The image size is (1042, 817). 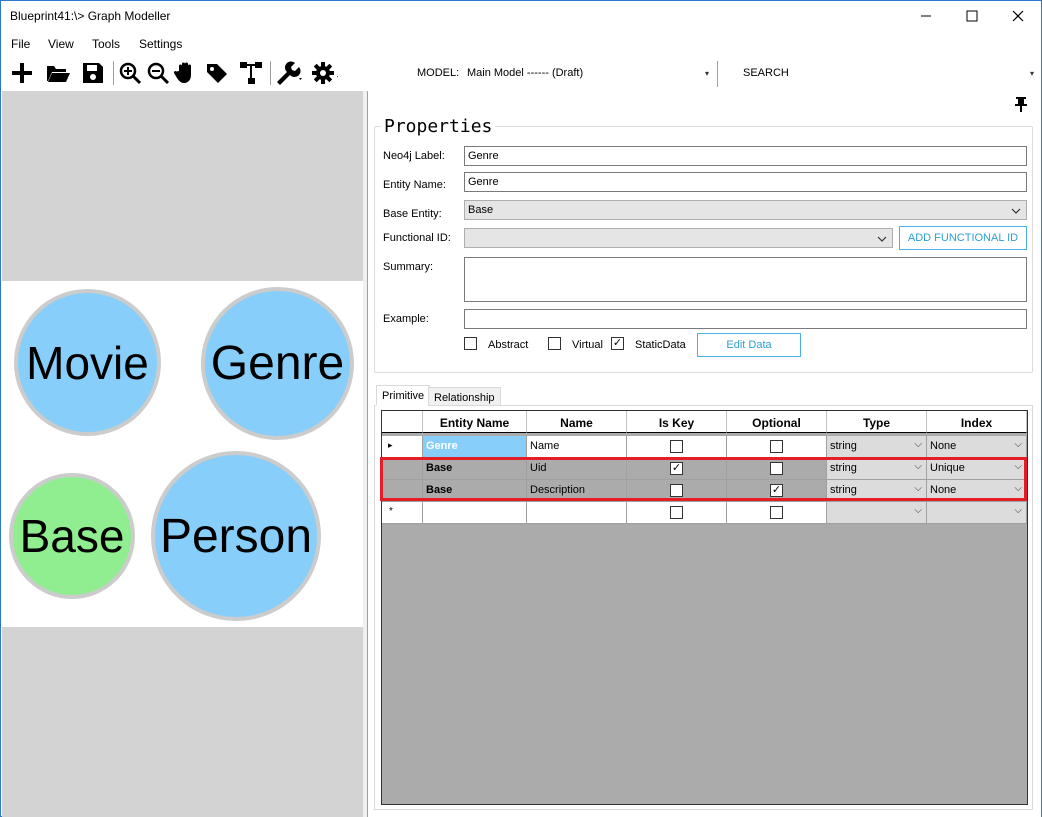 I want to click on example-field, so click(x=745, y=319).